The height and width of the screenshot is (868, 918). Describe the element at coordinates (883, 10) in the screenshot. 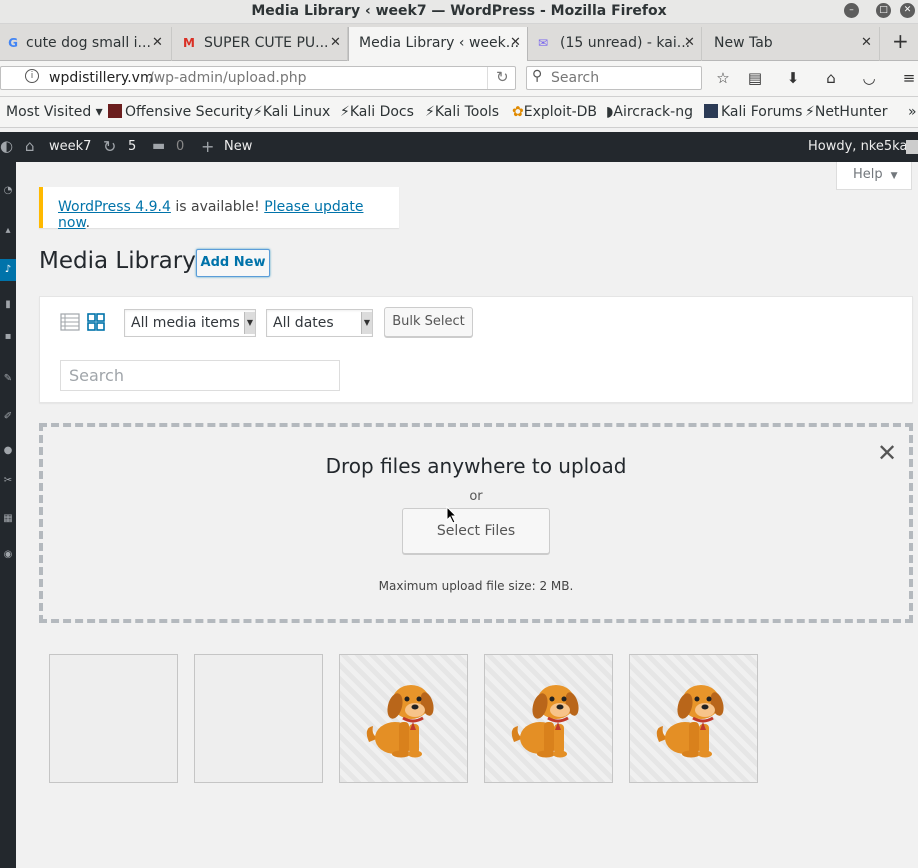

I see `maximize-icon: □` at that location.